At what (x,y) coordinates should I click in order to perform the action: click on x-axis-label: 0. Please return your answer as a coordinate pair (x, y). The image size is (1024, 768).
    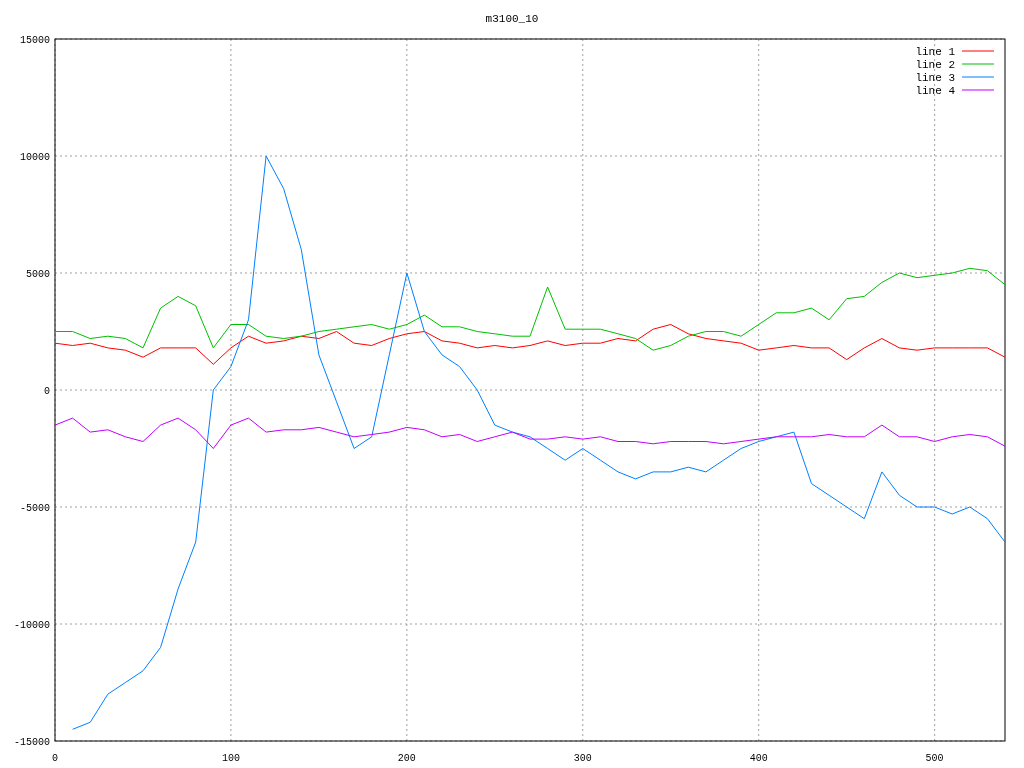
    Looking at the image, I should click on (55, 758).